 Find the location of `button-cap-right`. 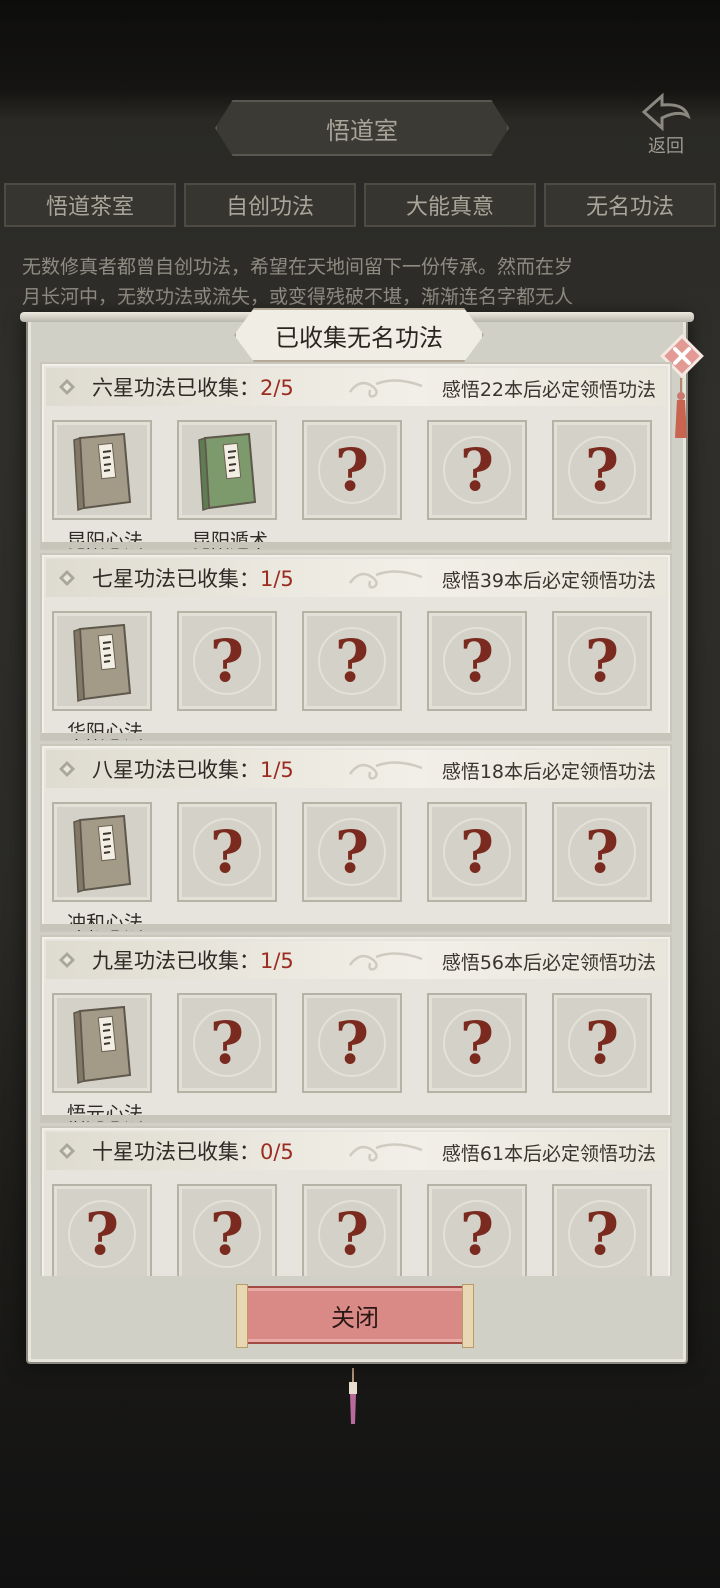

button-cap-right is located at coordinates (468, 1316).